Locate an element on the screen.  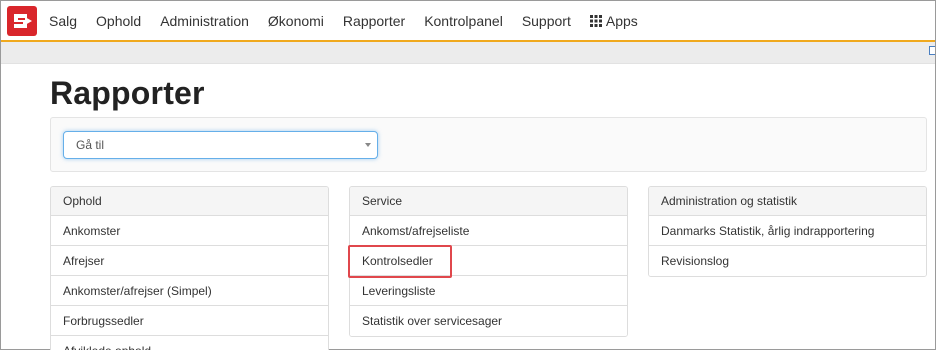
nav-item-label: Salg is located at coordinates (63, 20).